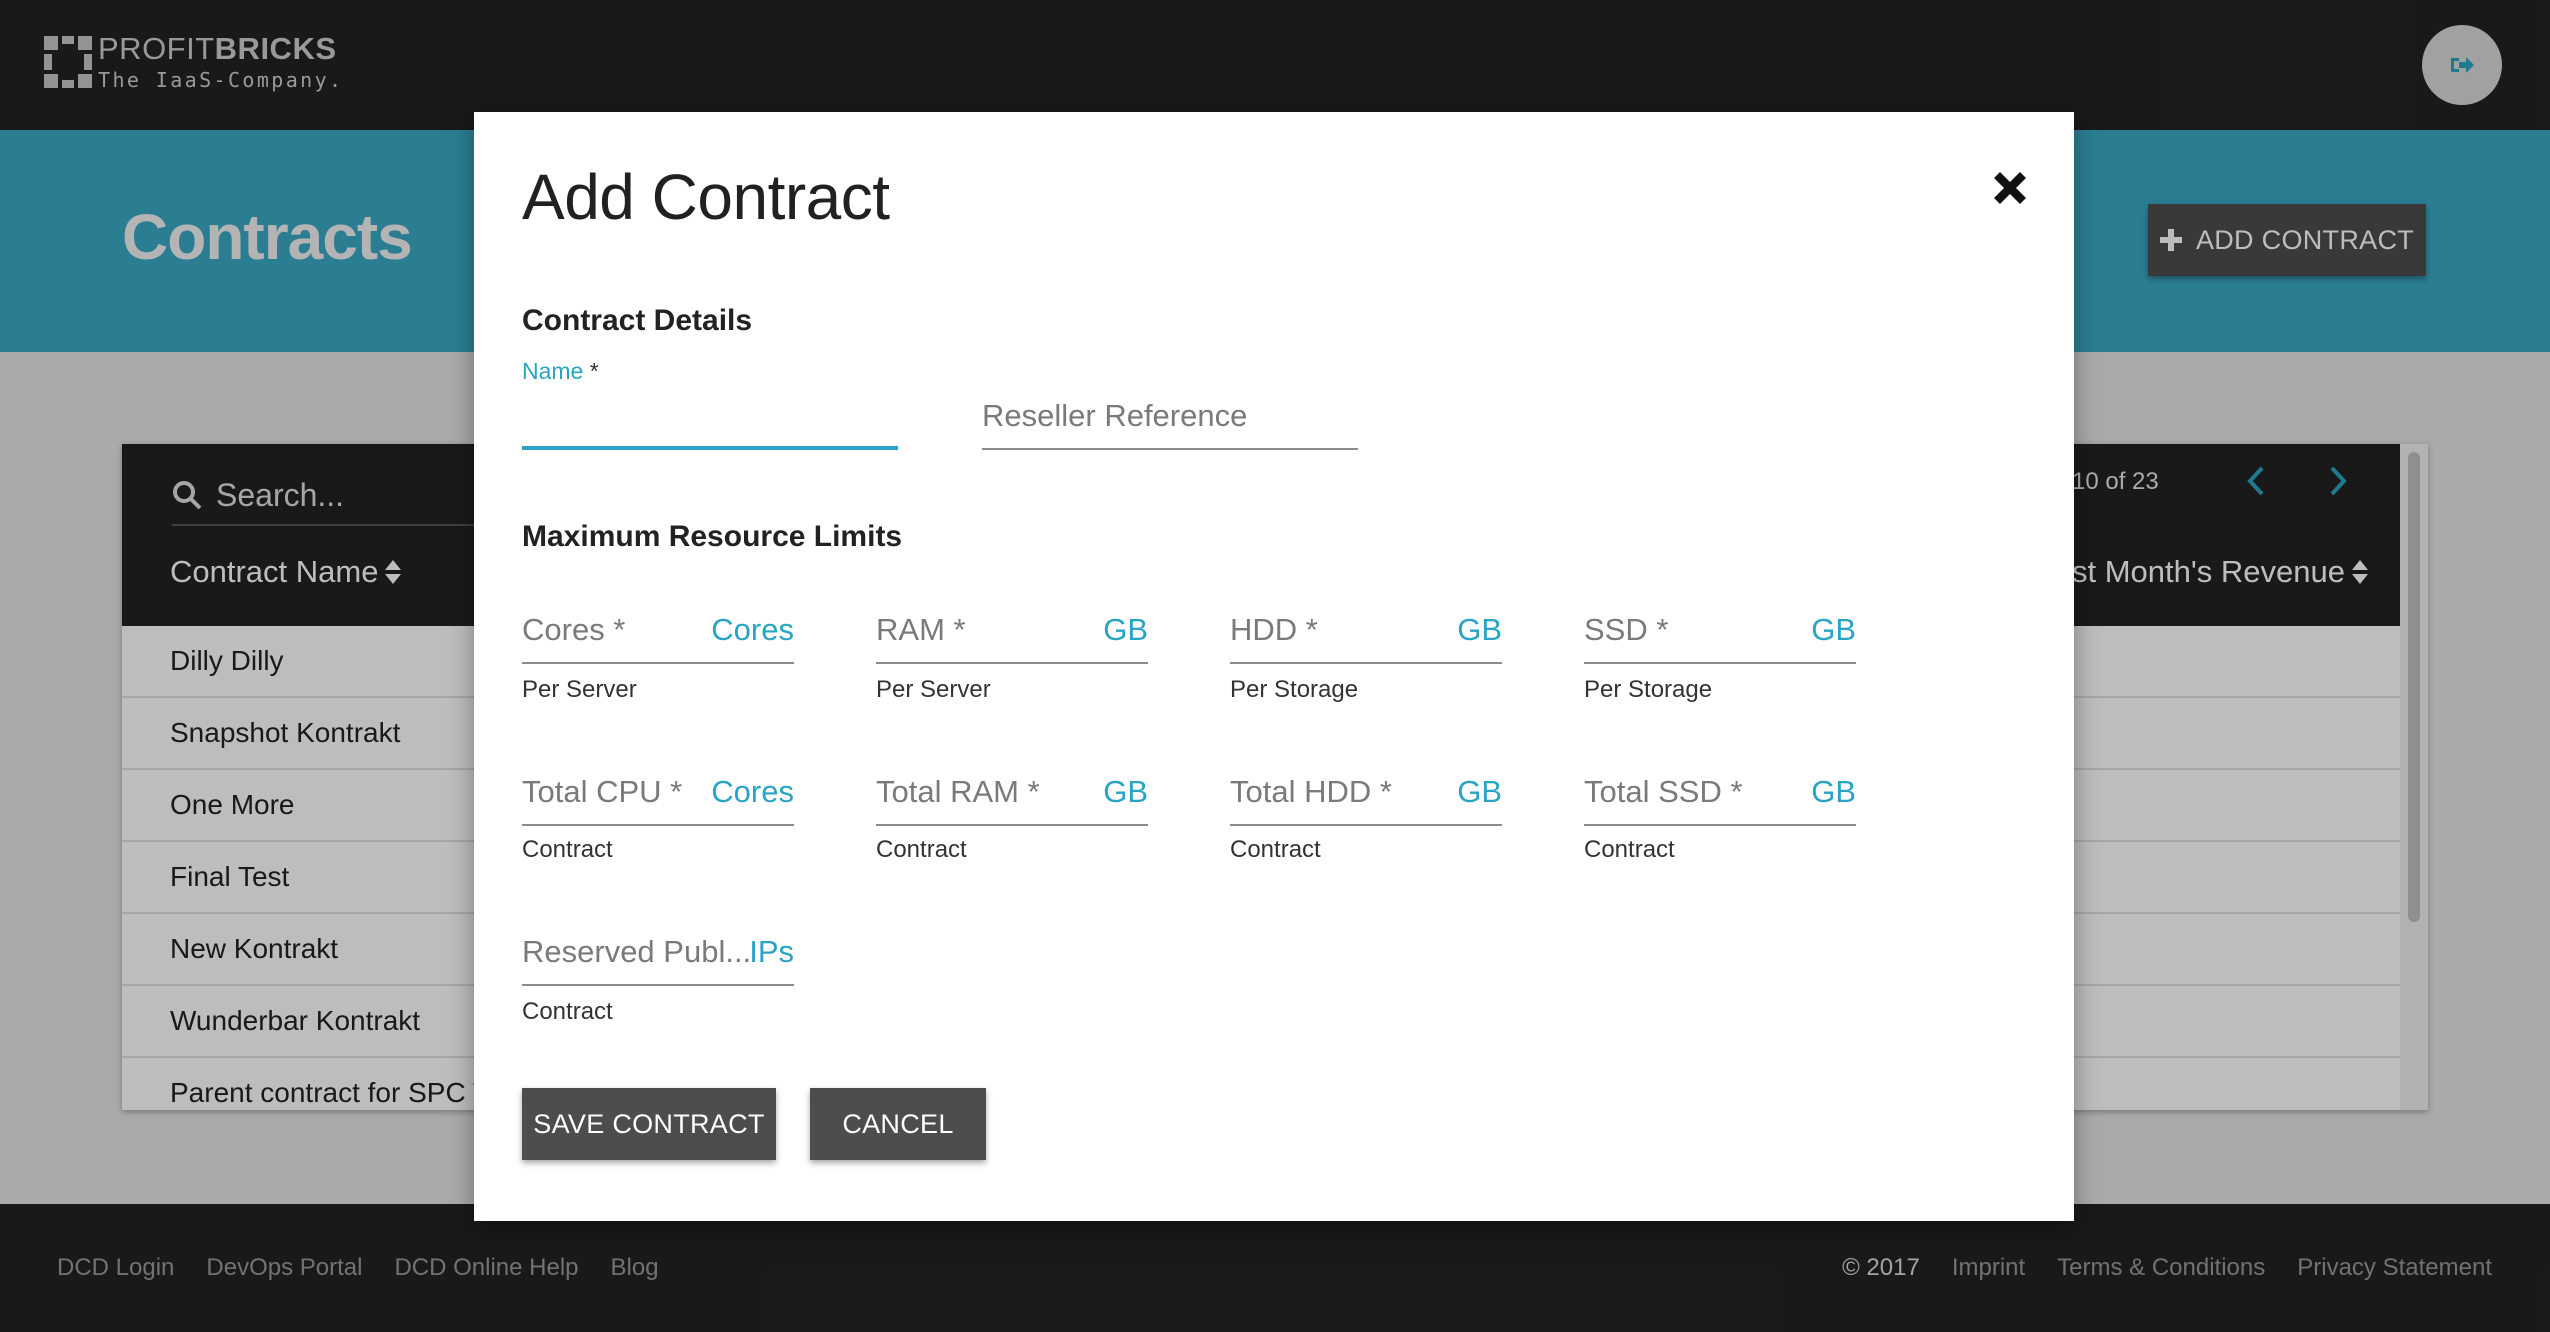 The width and height of the screenshot is (2550, 1332). I want to click on hdd-per-storage-input: HDD * GB, so click(1366, 634).